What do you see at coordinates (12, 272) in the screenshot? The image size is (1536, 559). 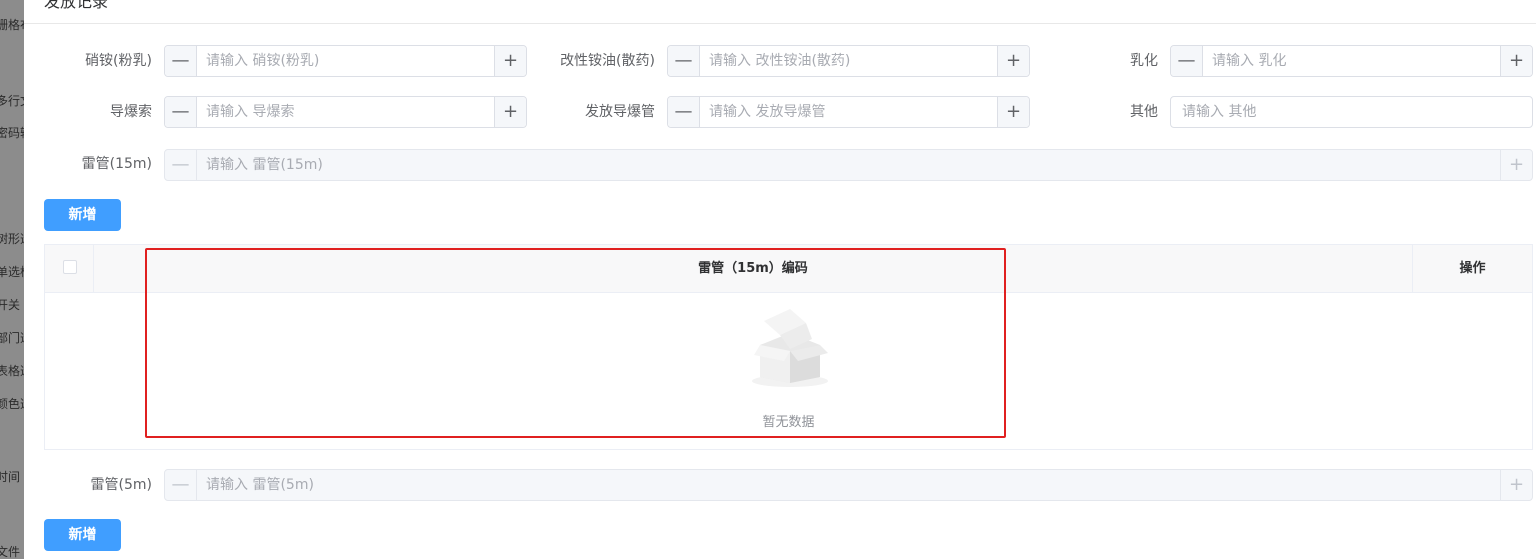 I see `backdrop-text: 单选框` at bounding box center [12, 272].